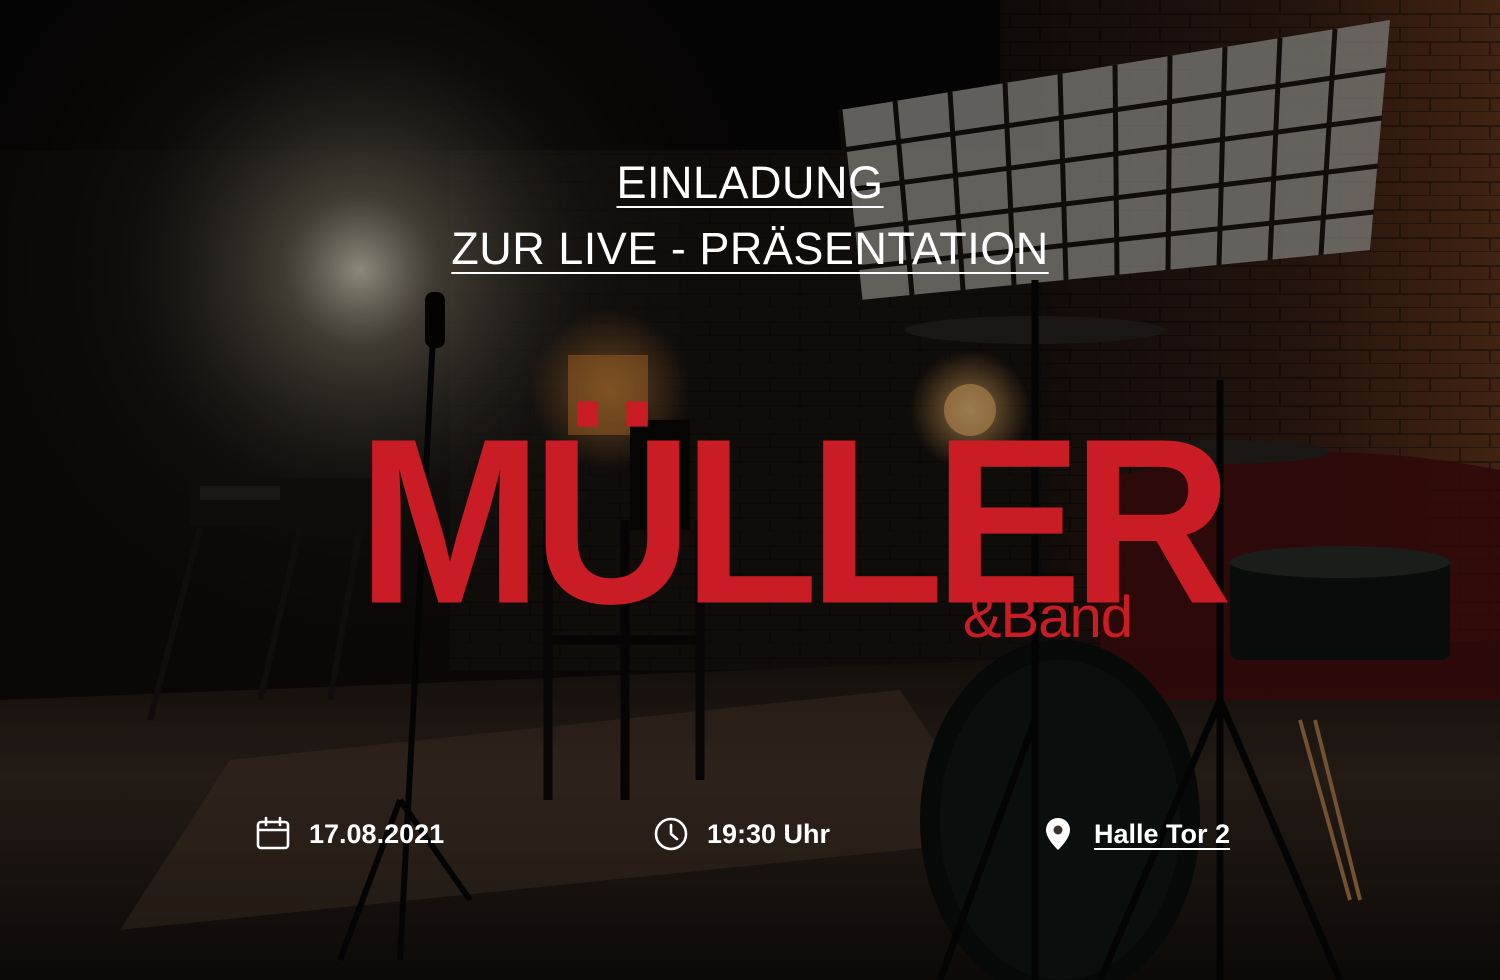  I want to click on headline-line-1-text: EINLADUNG, so click(750, 182).